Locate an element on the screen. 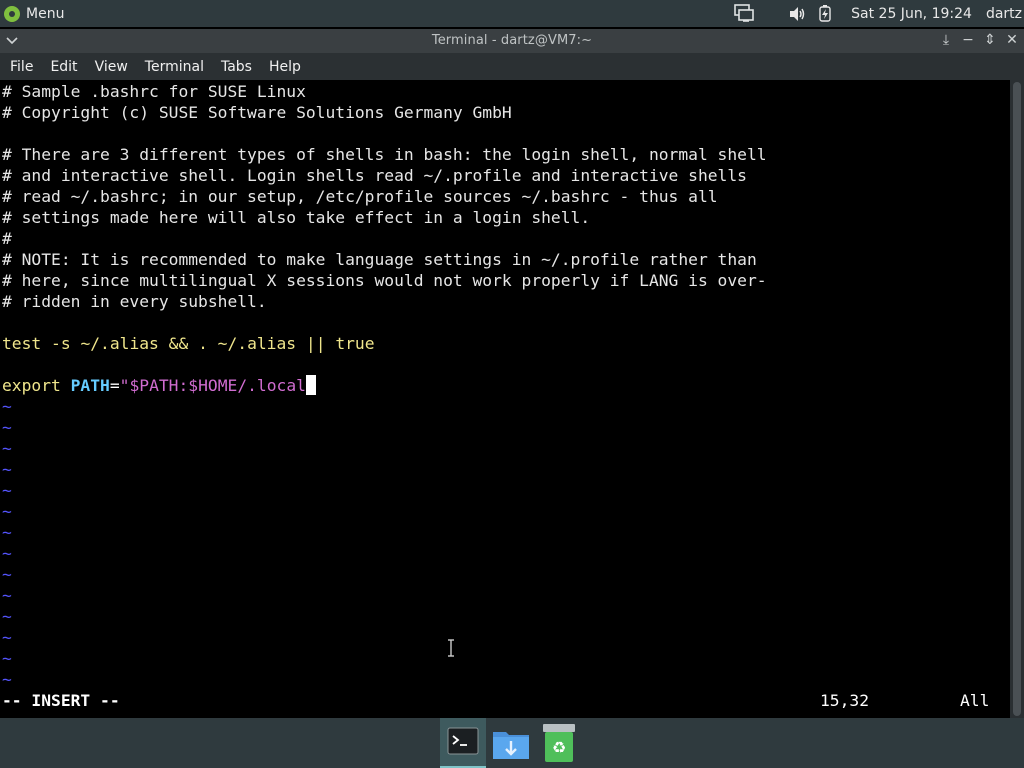 Image resolution: width=1024 pixels, height=768 pixels. trash-taskbar-icon: ♻ is located at coordinates (559, 743).